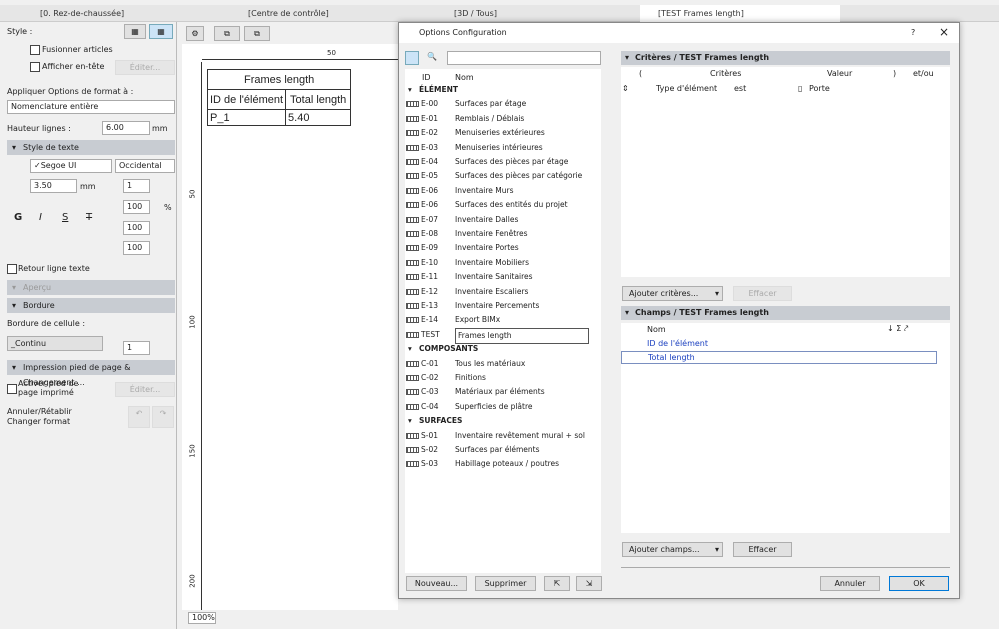  I want to click on import-button: ⇱, so click(557, 583).